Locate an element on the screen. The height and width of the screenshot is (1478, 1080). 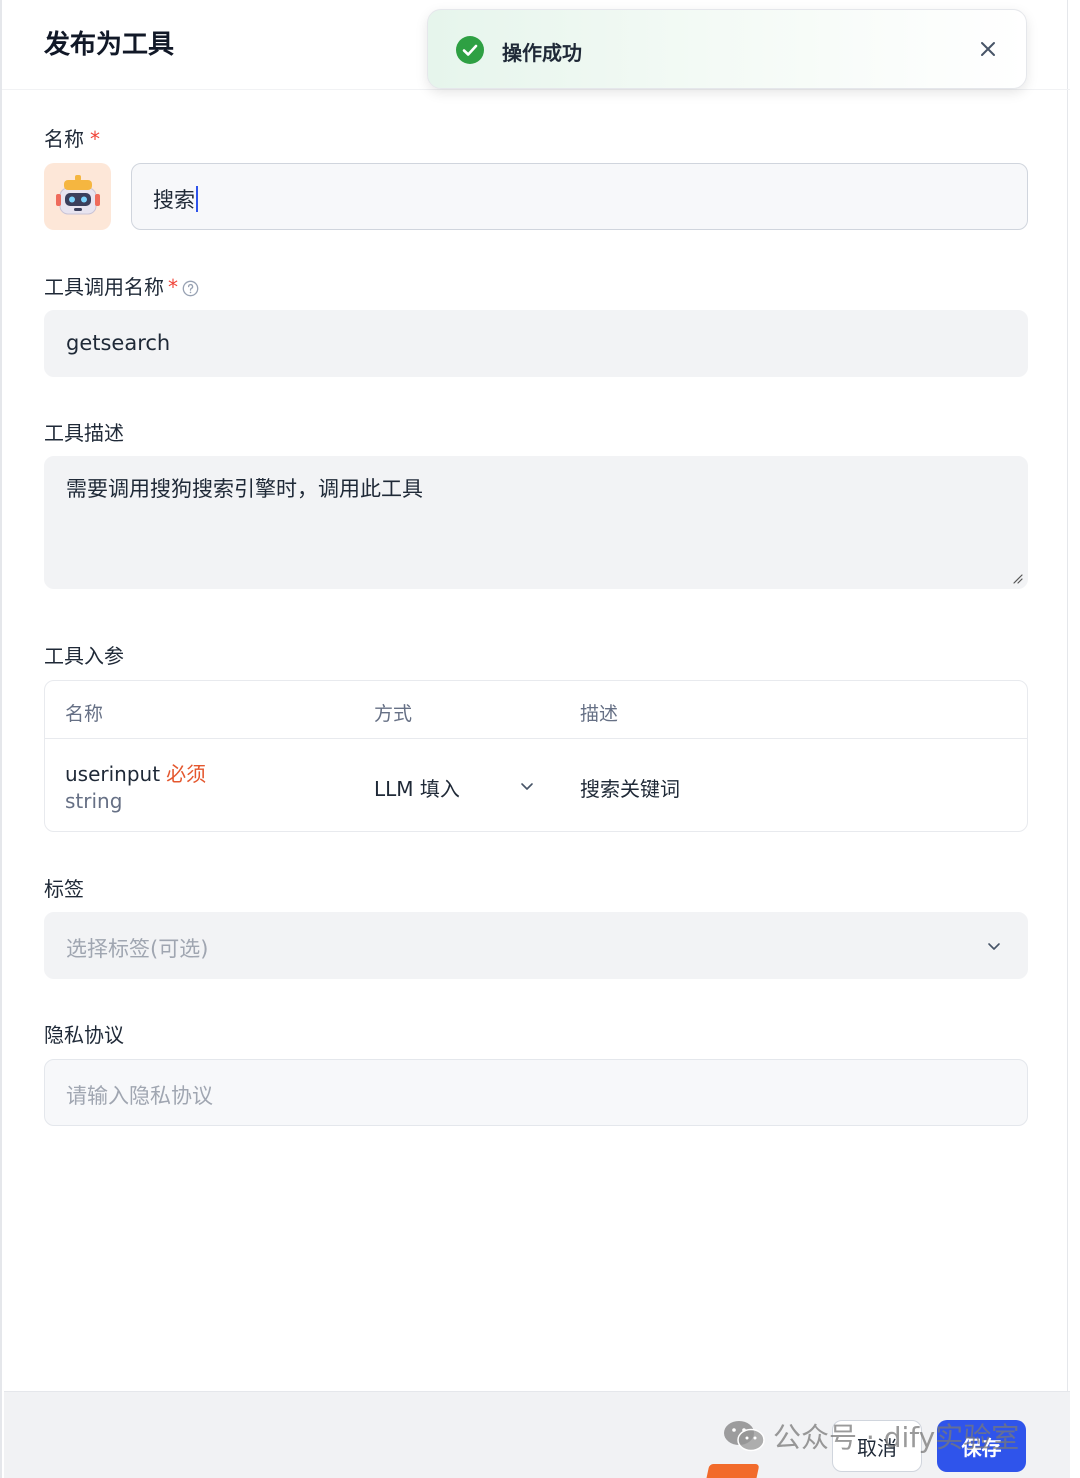
dialog-title: 发布为工具 is located at coordinates (109, 45).